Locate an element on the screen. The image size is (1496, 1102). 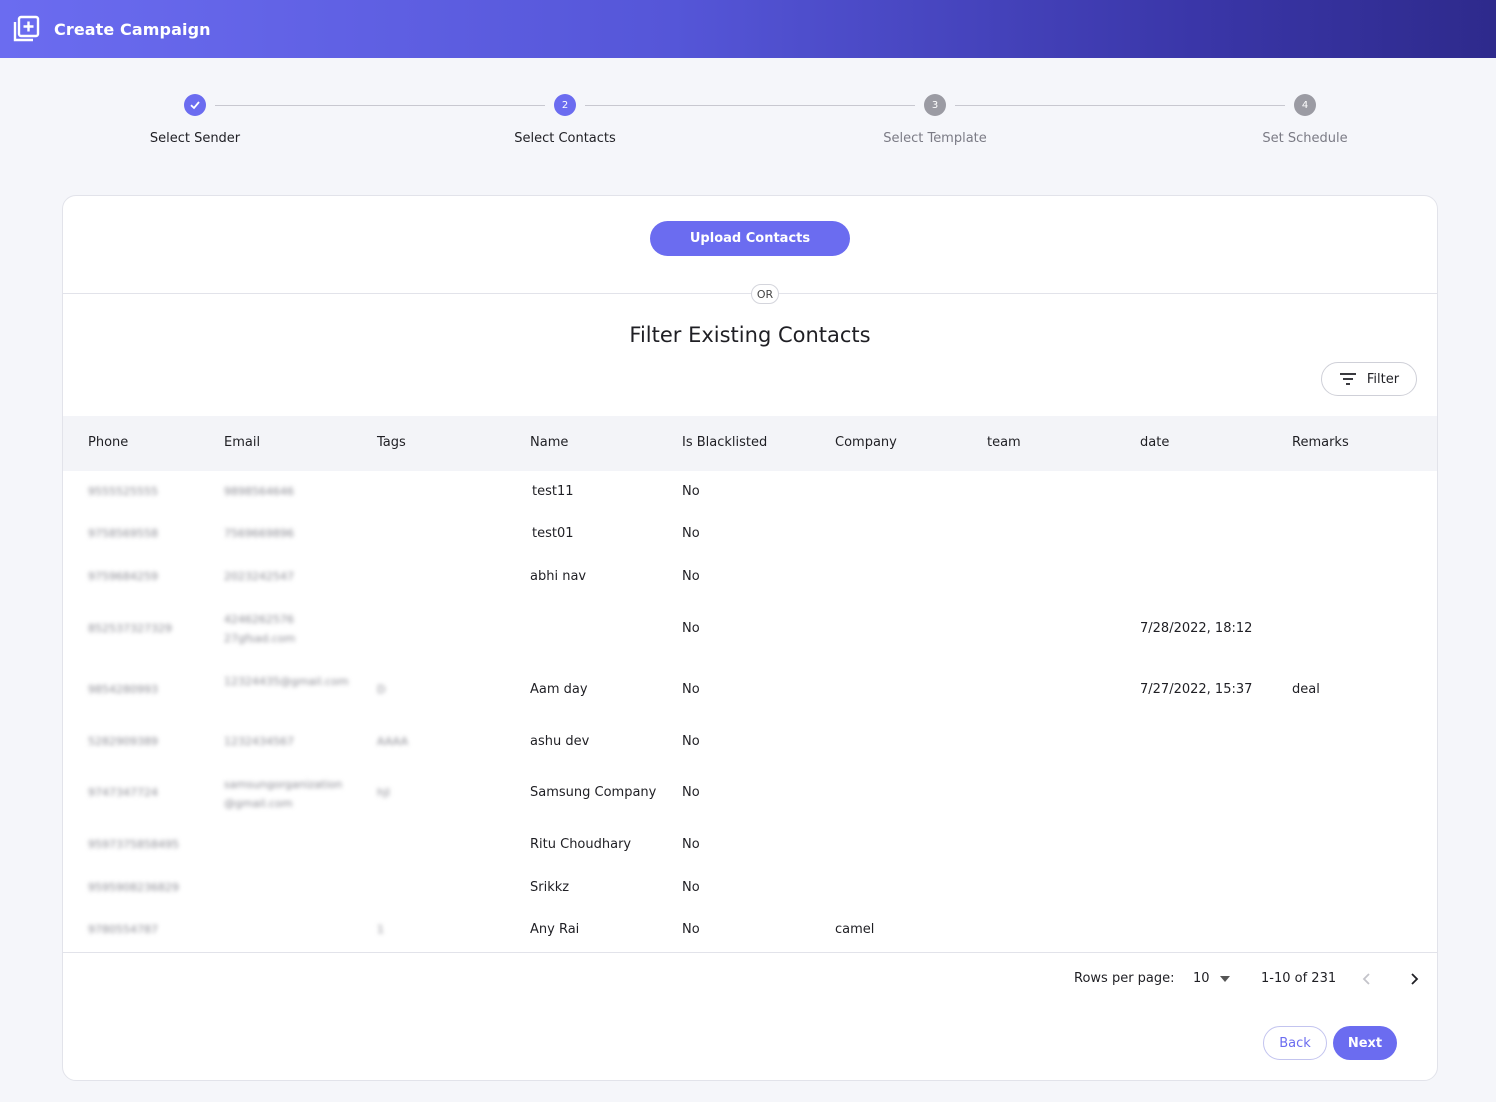
step-set-schedule: 4 Set Schedule is located at coordinates (1305, 120).